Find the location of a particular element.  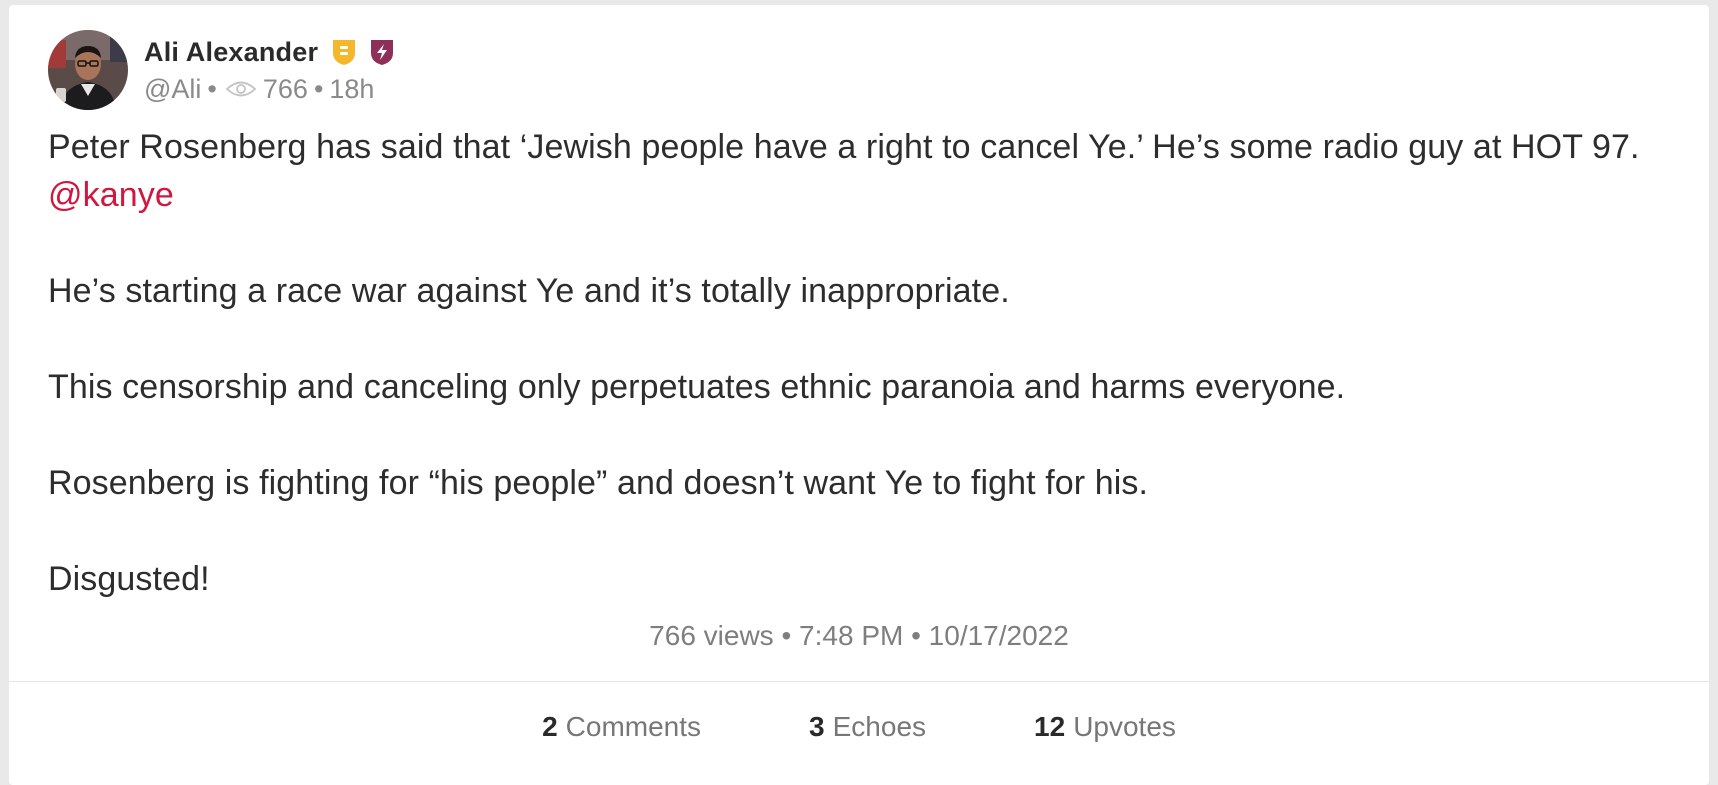

post-meta-row: @Ali • 766 • 18h is located at coordinates (270, 89).